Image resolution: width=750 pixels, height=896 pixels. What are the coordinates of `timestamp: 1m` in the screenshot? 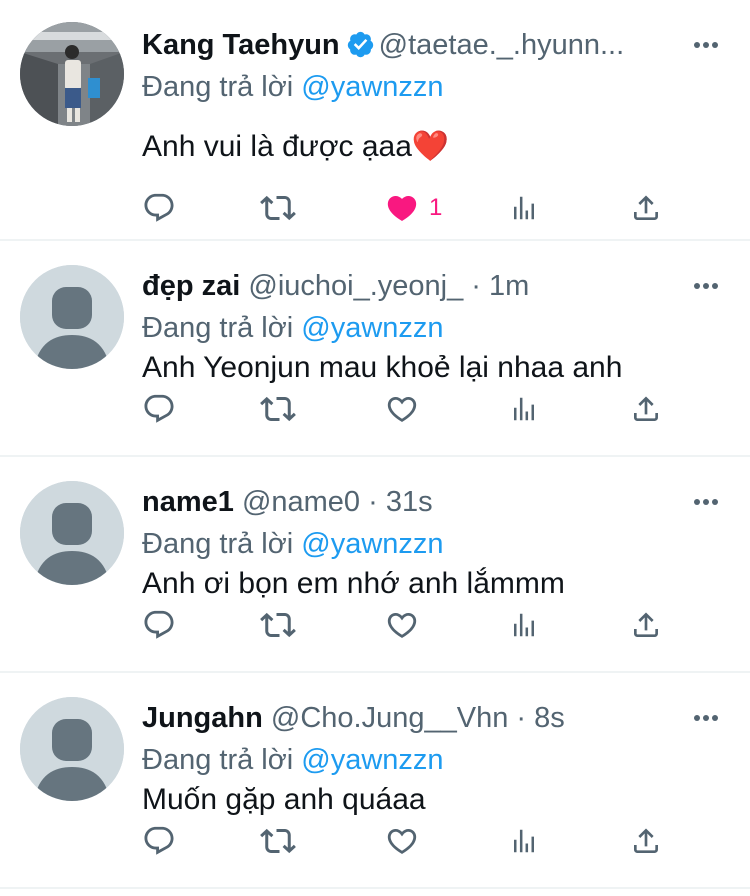 It's located at (509, 286).